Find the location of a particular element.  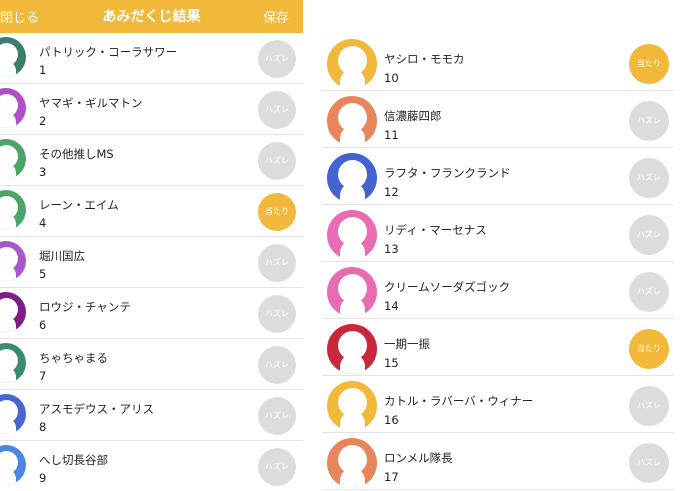

result-row: 堀川国広 5 ハズレ is located at coordinates (151, 262).